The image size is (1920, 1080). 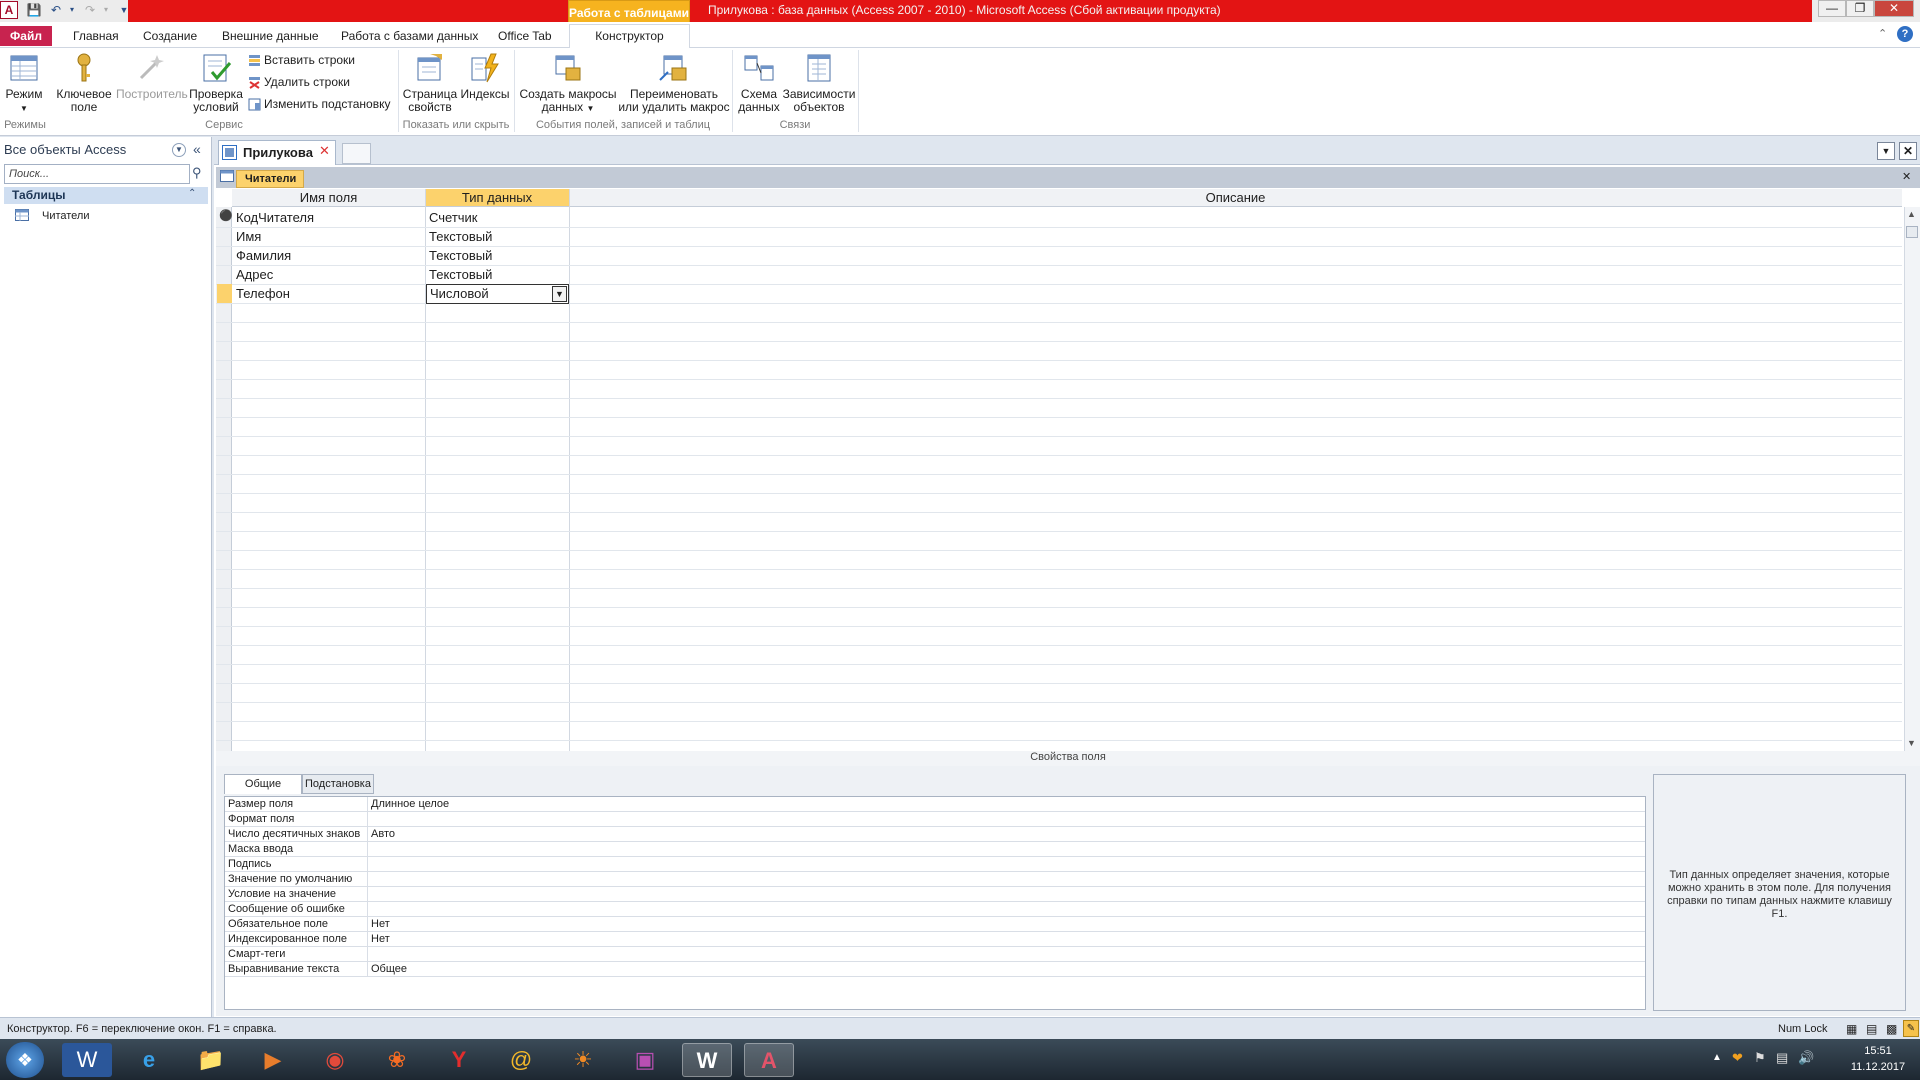 What do you see at coordinates (1891, 1029) in the screenshot?
I see `pivotchart-view-icon: ▩` at bounding box center [1891, 1029].